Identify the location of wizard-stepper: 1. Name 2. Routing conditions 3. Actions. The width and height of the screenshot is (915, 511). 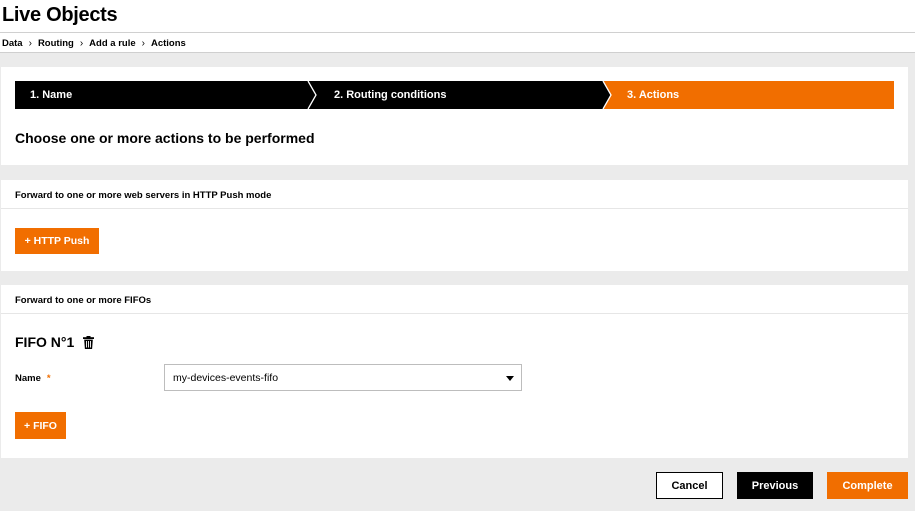
(454, 95).